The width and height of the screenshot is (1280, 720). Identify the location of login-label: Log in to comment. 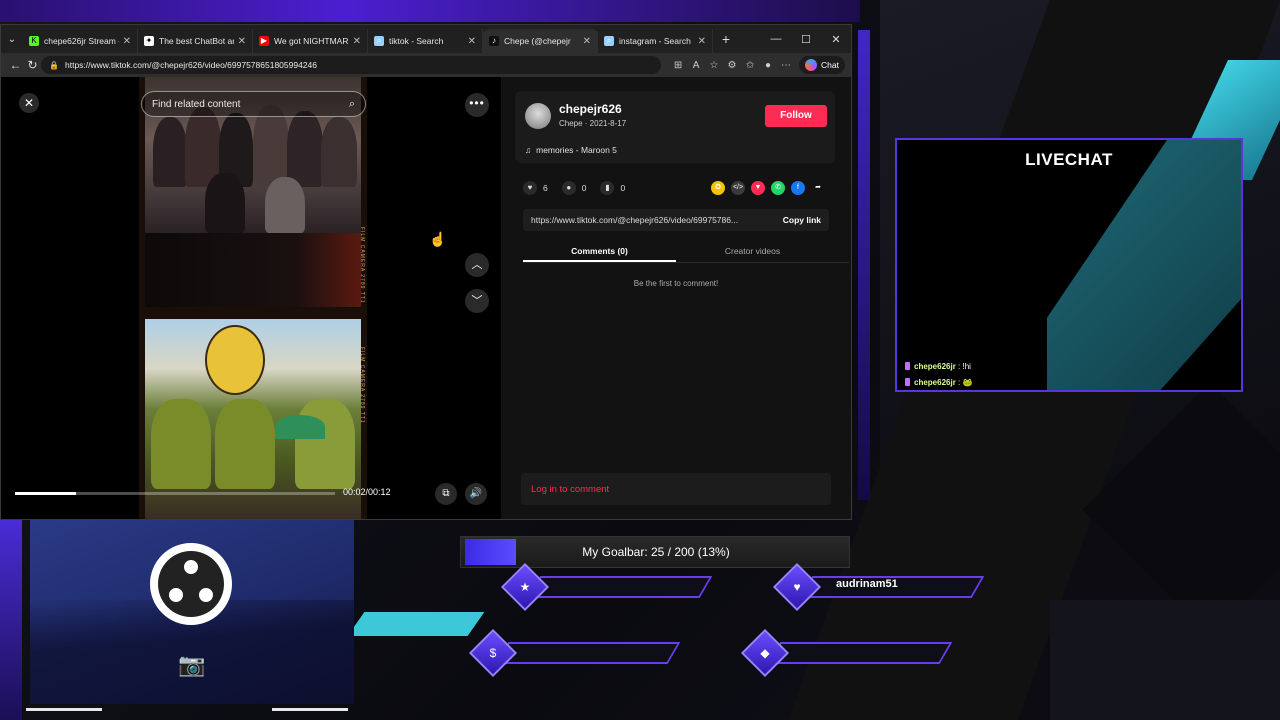
(570, 489).